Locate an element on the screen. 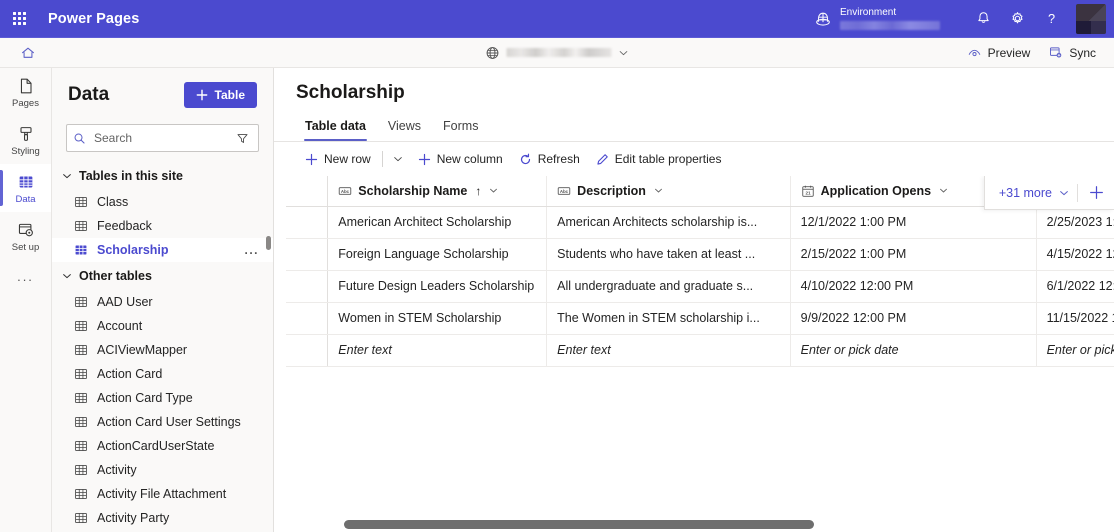 This screenshot has width=1114, height=532. plus-icon is located at coordinates (201, 95).